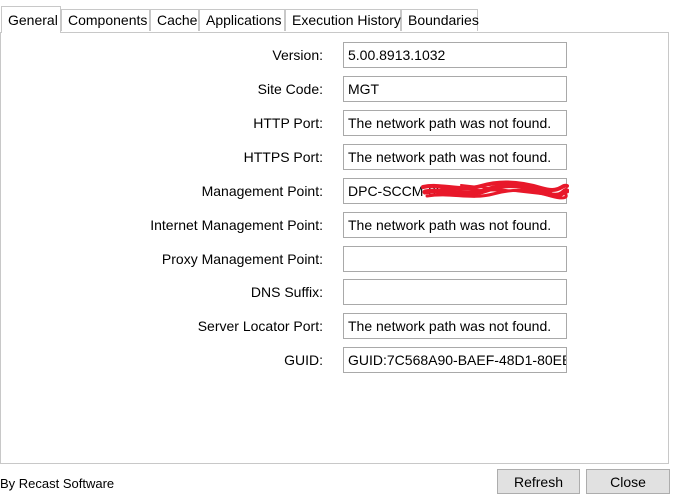 The image size is (674, 494). Describe the element at coordinates (455, 326) in the screenshot. I see `server-locator-port-field: The network path was not found.` at that location.